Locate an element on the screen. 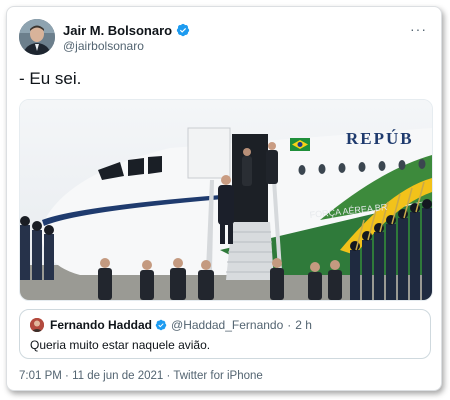 The width and height of the screenshot is (450, 400). quoted-author-name: Fernando Haddad is located at coordinates (101, 325).